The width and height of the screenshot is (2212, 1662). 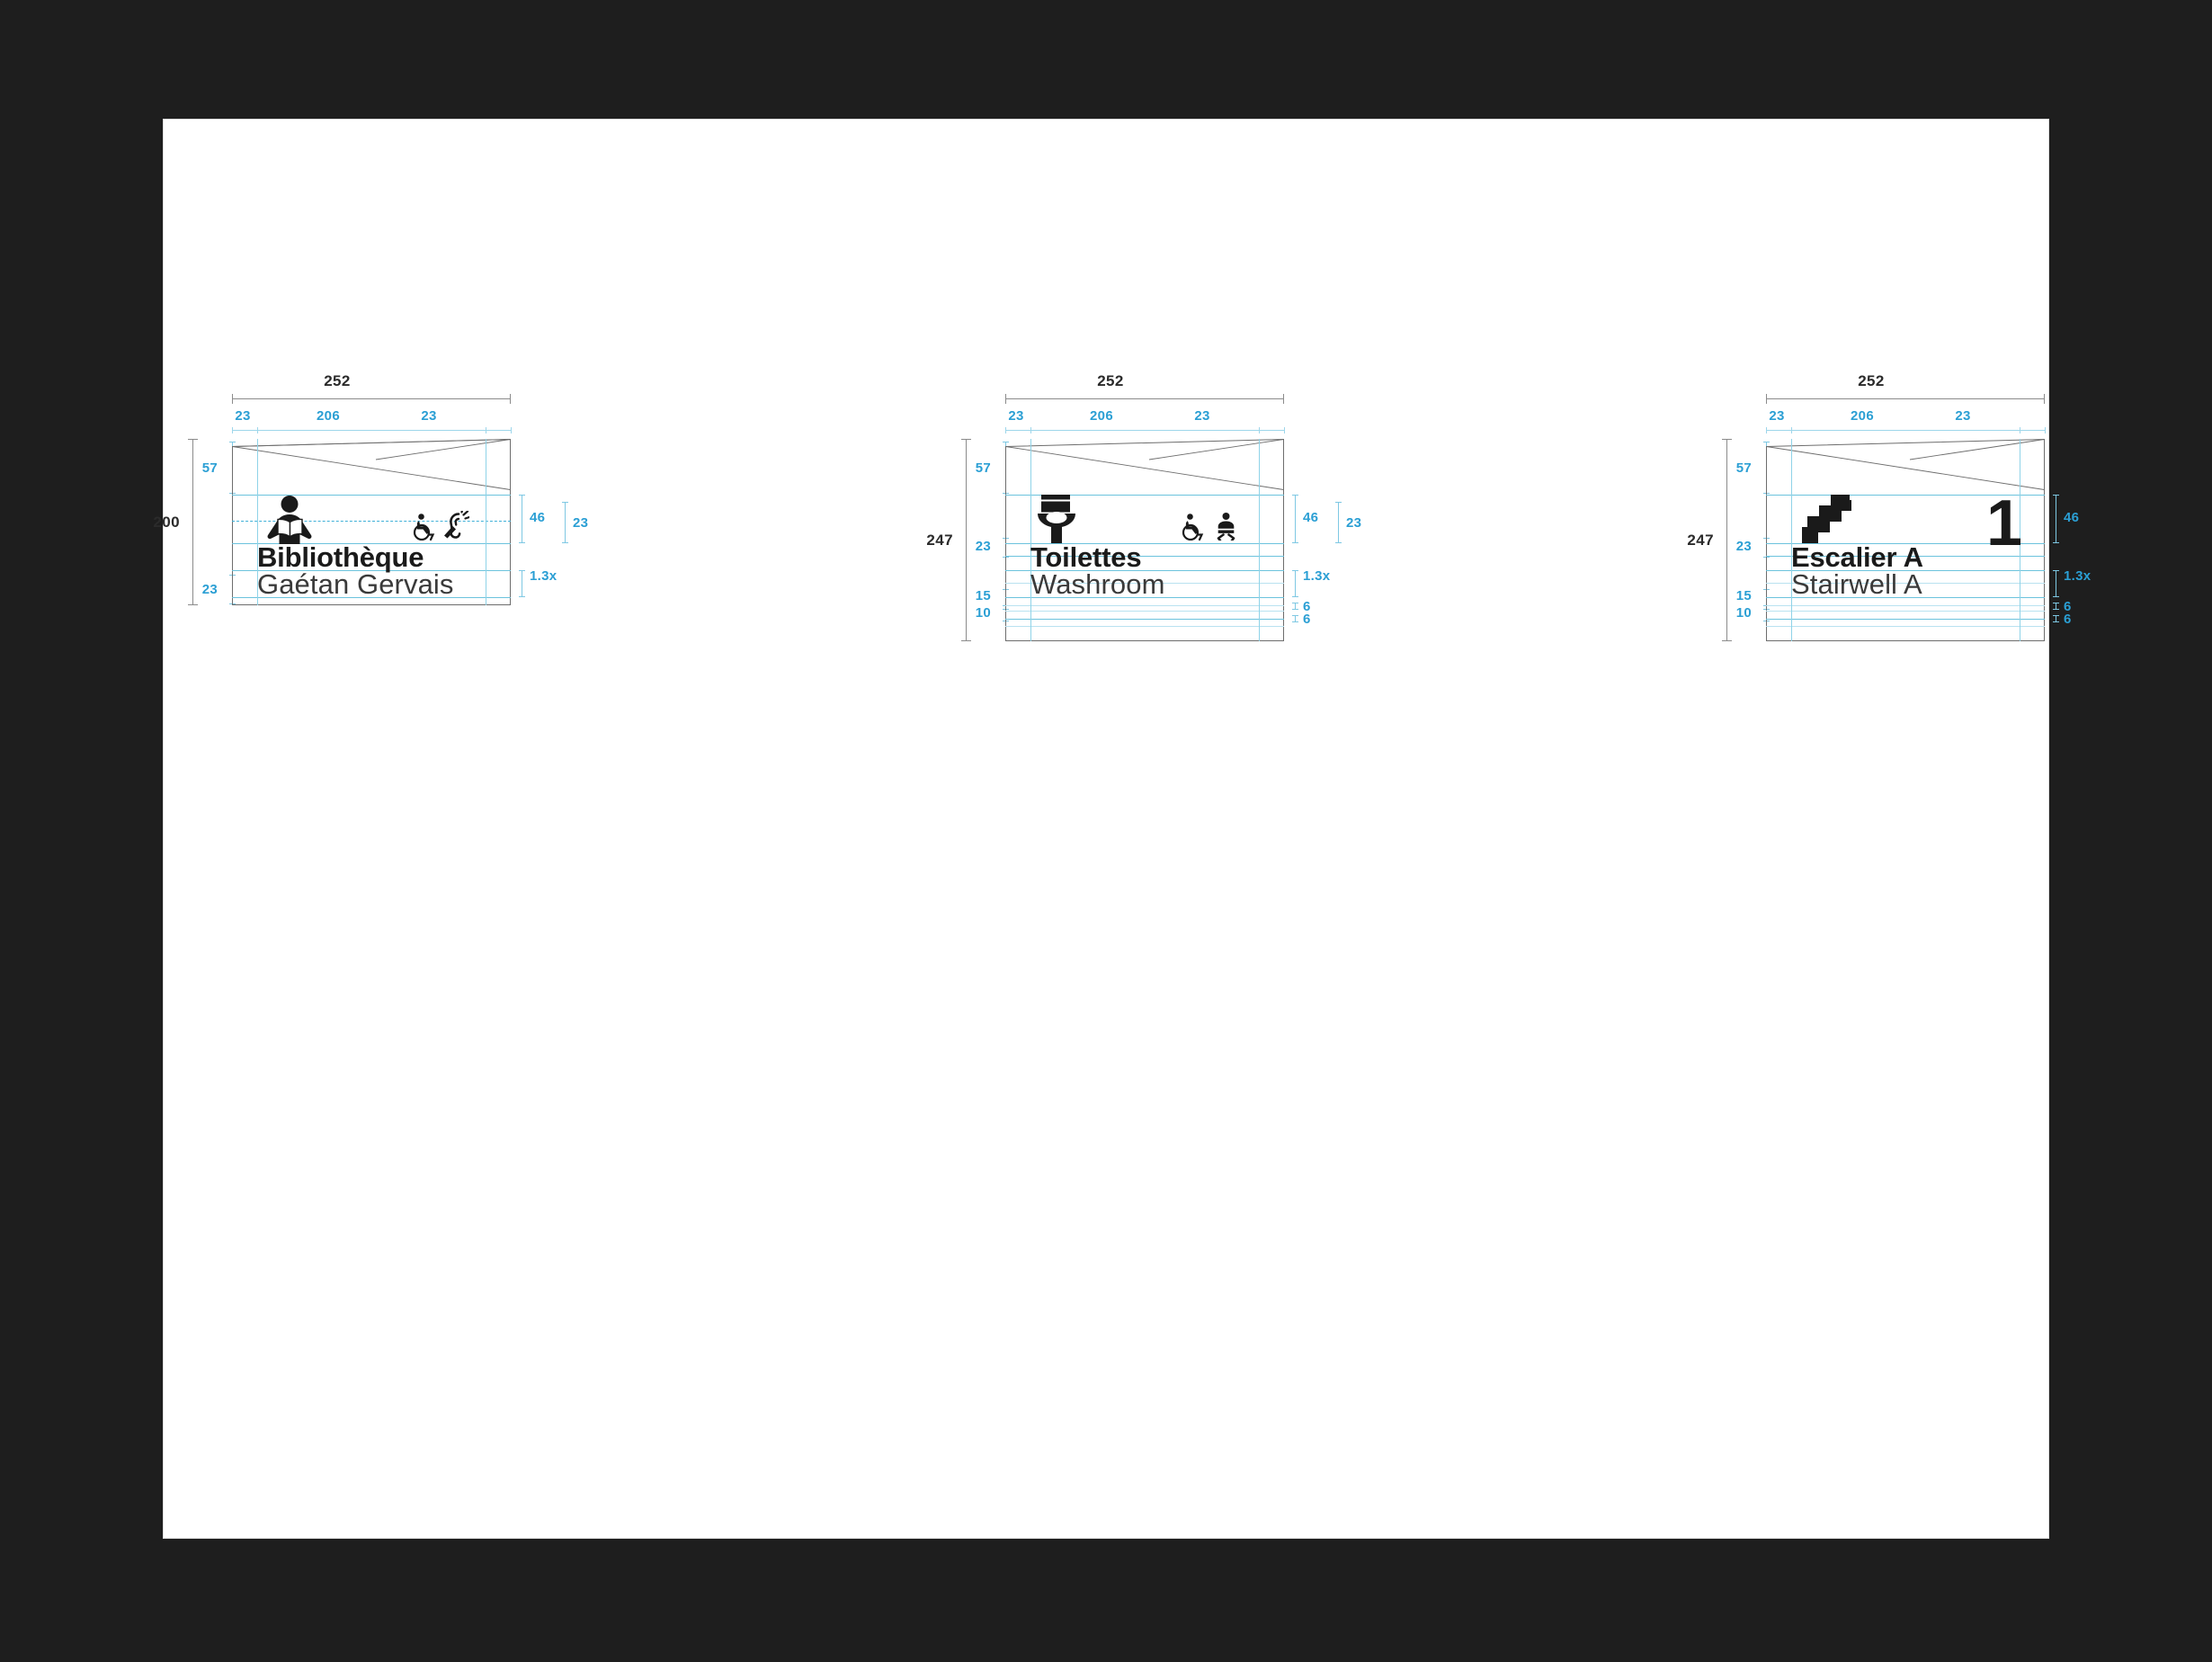 What do you see at coordinates (166, 522) in the screenshot?
I see `height-total-label: 200` at bounding box center [166, 522].